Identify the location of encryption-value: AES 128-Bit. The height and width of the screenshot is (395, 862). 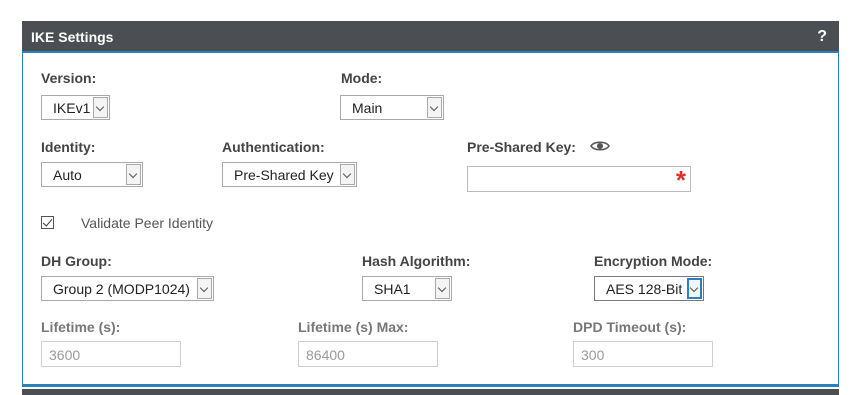
(644, 289).